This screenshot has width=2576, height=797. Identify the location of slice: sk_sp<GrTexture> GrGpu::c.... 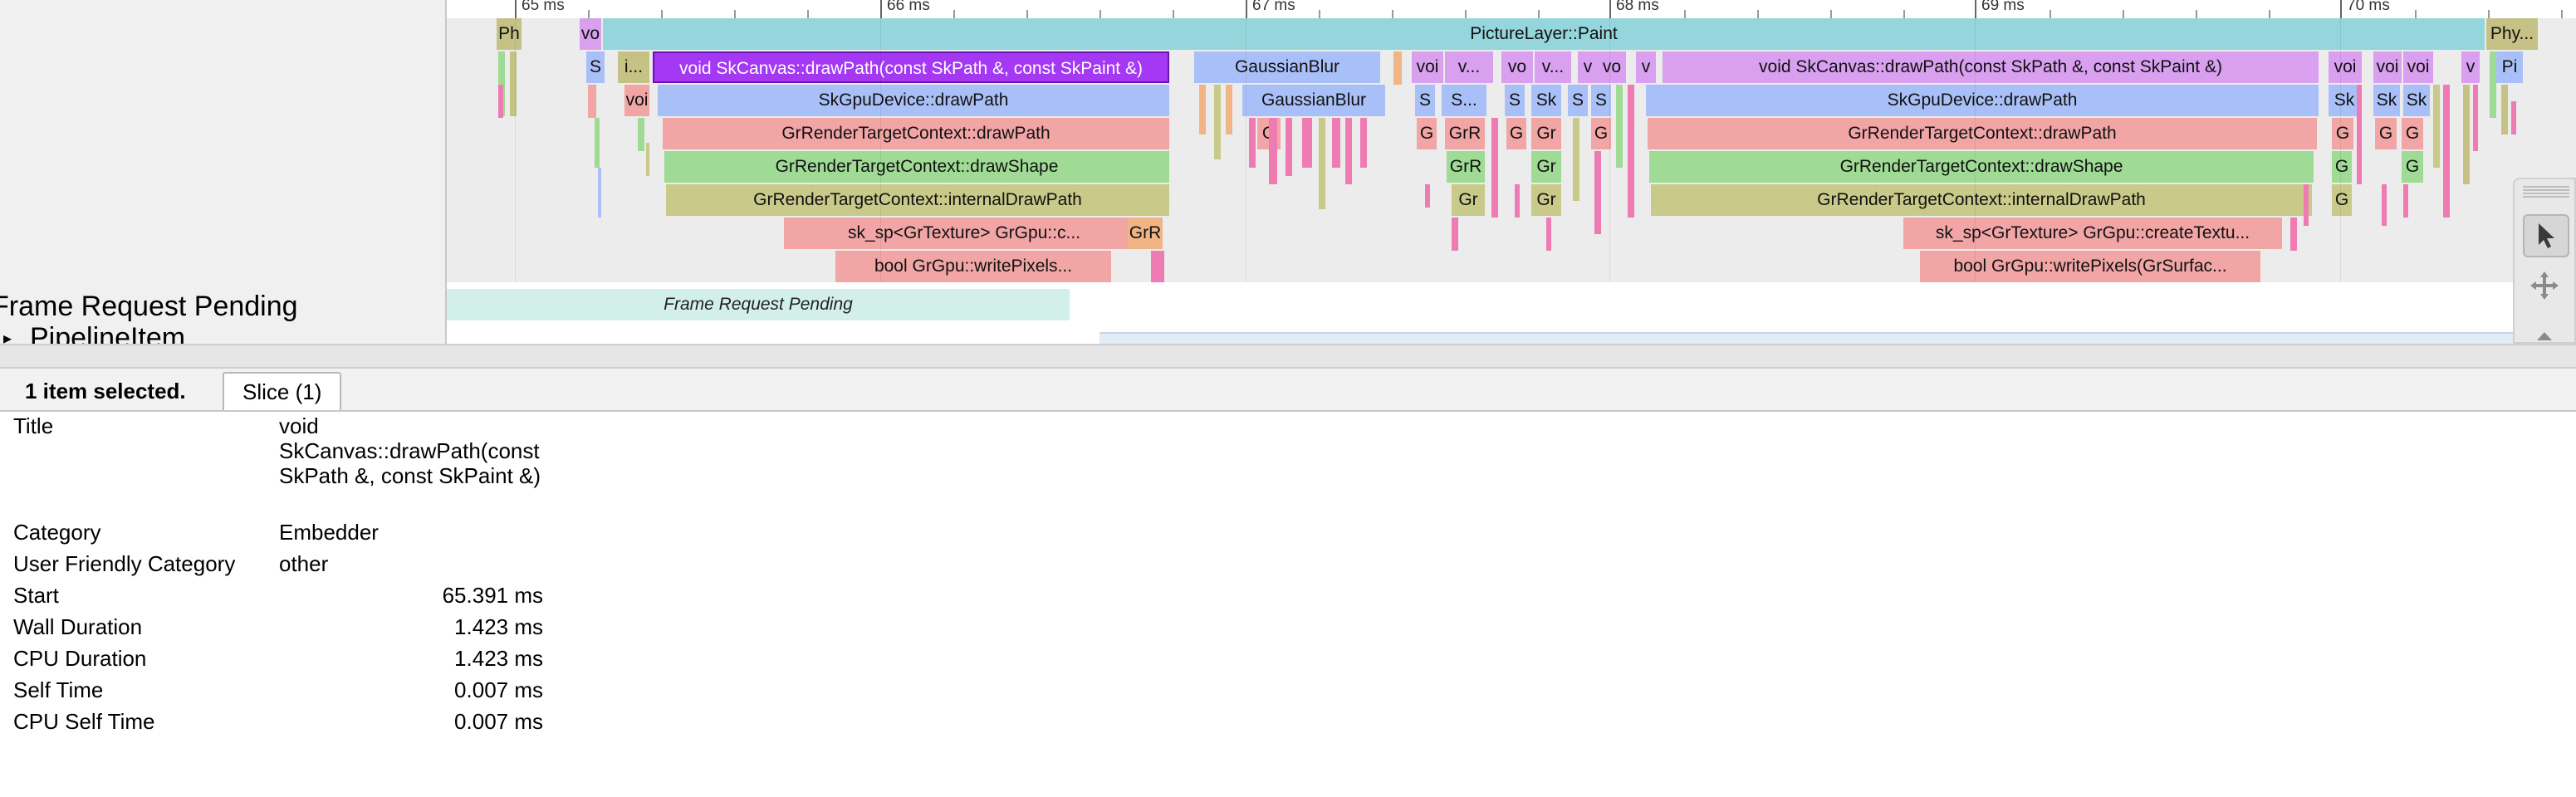
(964, 233).